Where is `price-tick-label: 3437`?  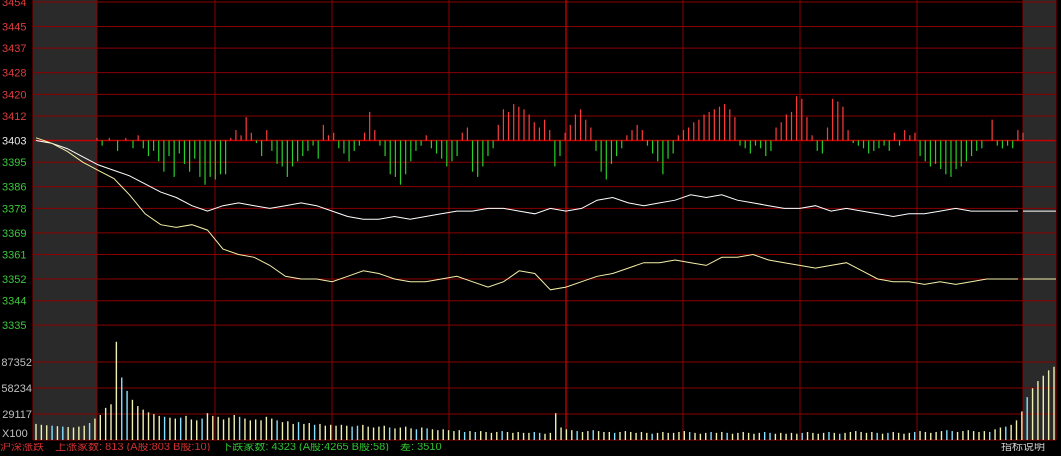
price-tick-label: 3437 is located at coordinates (14, 49).